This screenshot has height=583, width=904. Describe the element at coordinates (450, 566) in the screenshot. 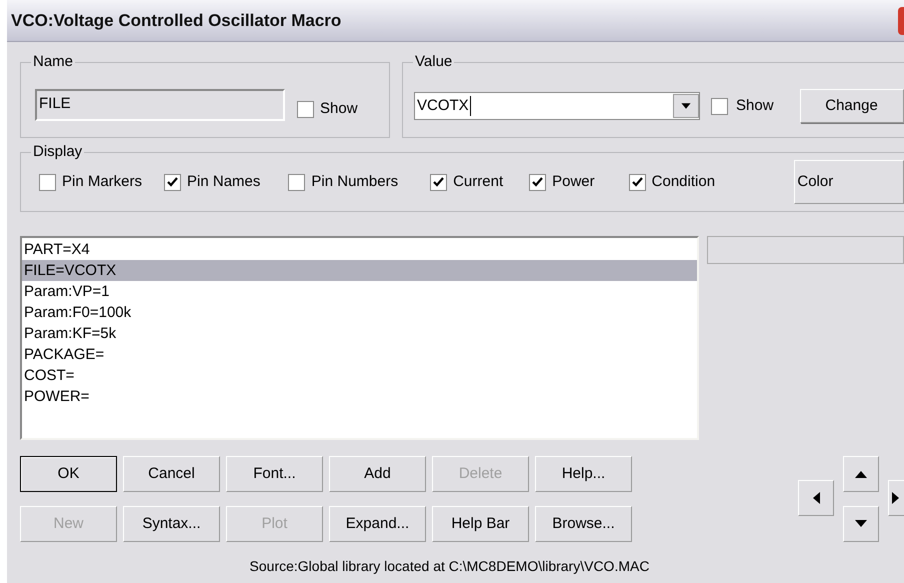

I see `source-path-text: Source:Global library located at C:\MC8DEMO\library\VCO.MAC` at that location.